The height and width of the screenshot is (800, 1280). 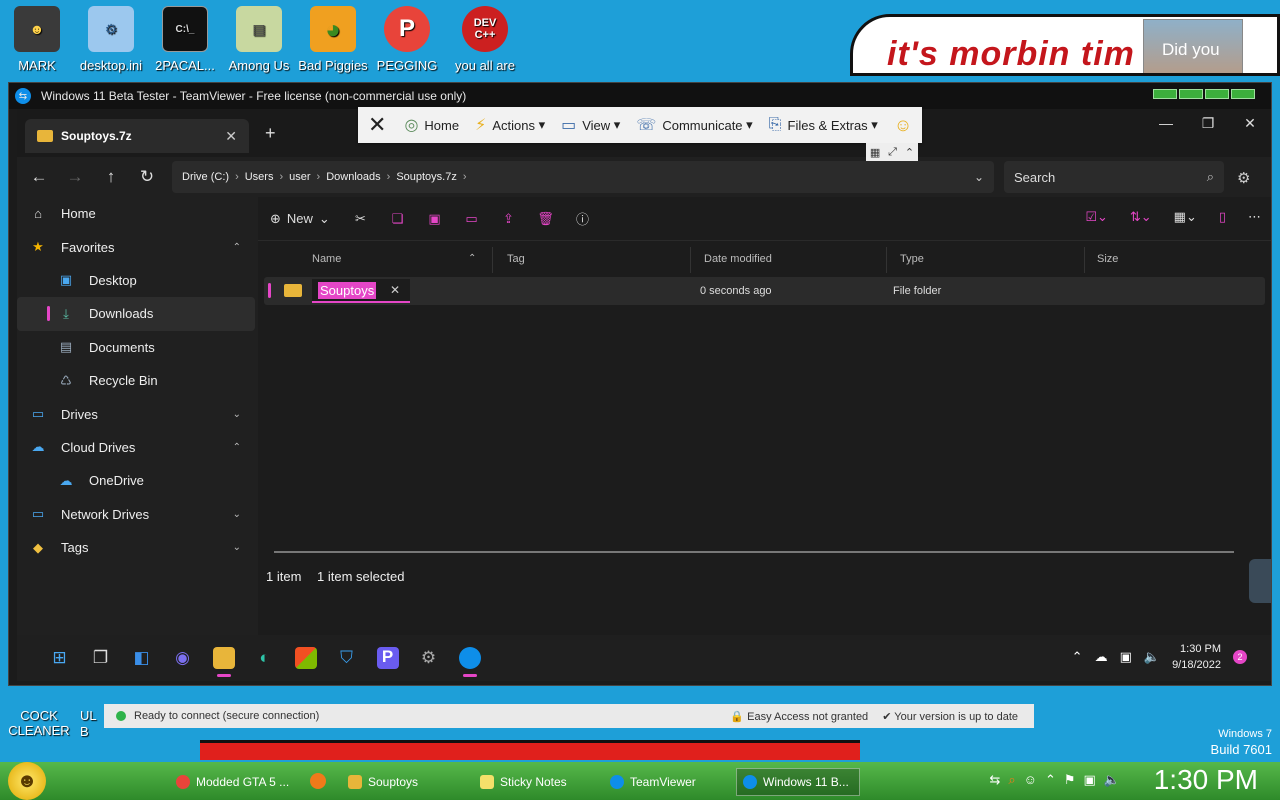 What do you see at coordinates (326, 259) in the screenshot?
I see `column-name: Name` at bounding box center [326, 259].